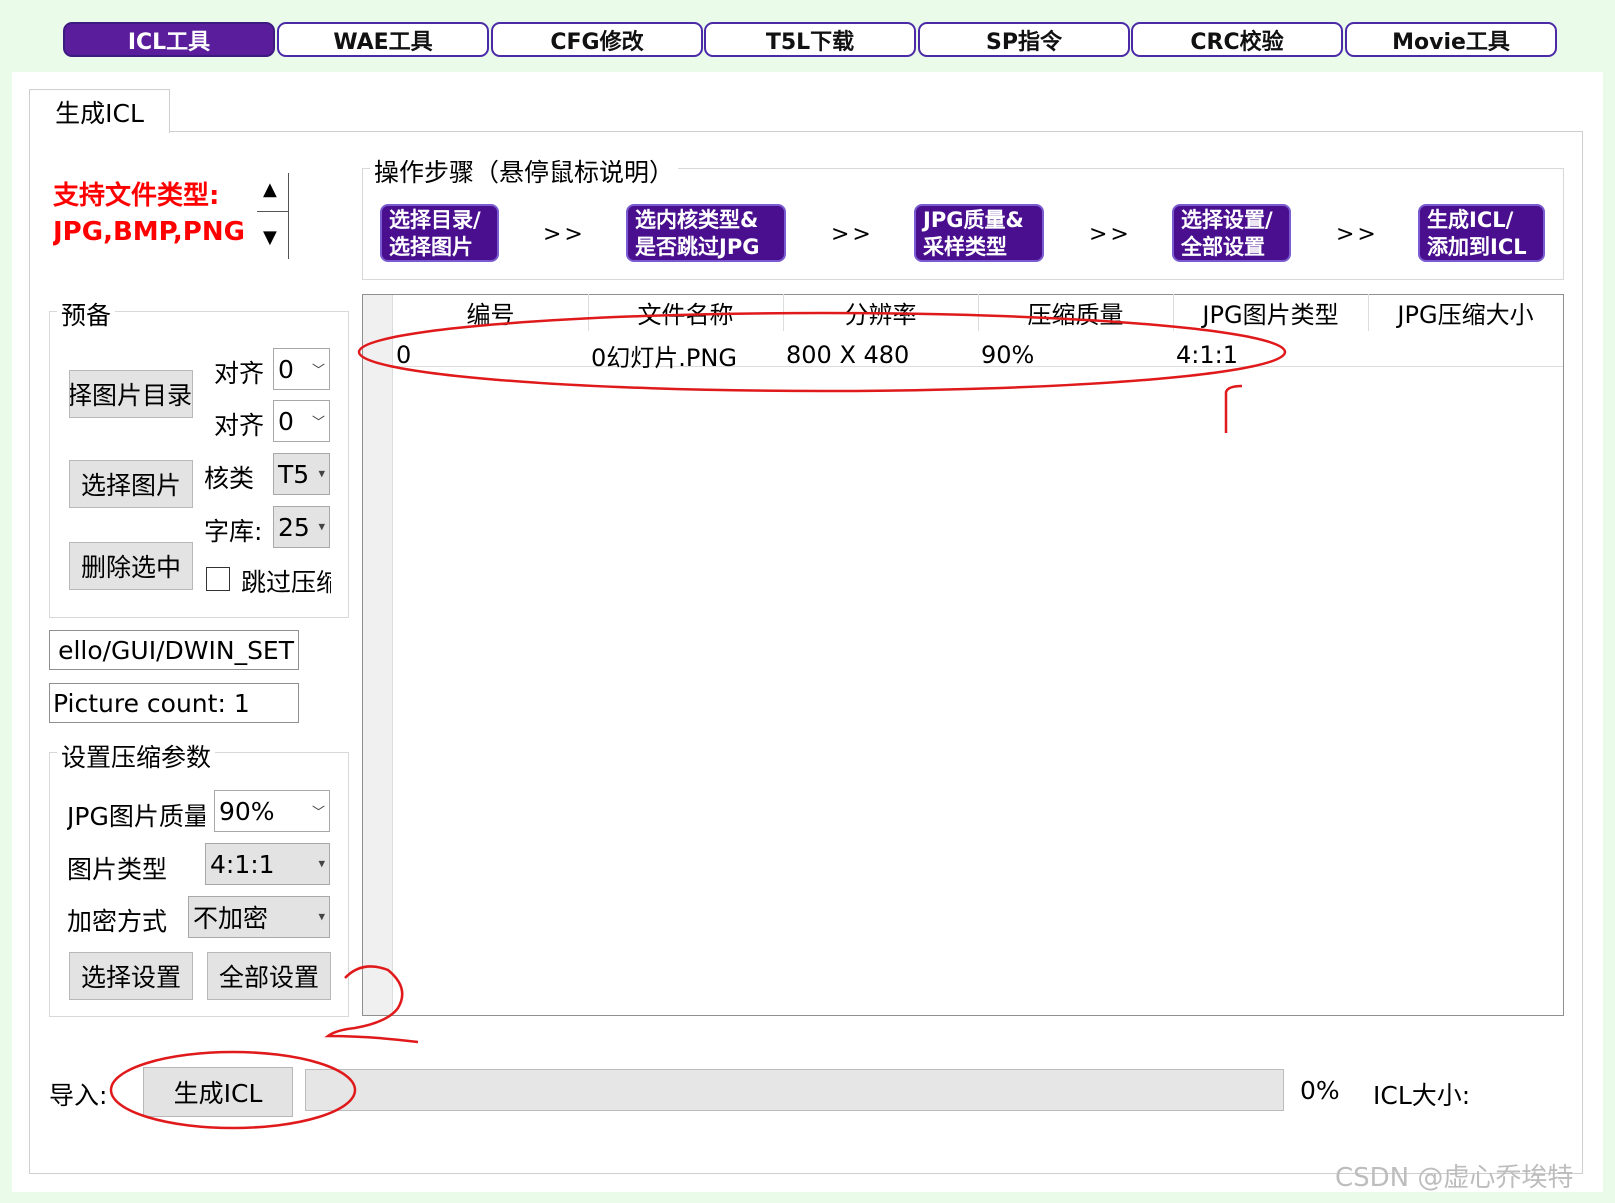 This screenshot has width=1615, height=1203. What do you see at coordinates (218, 1092) in the screenshot?
I see `generate-icl-button: 生成ICL` at bounding box center [218, 1092].